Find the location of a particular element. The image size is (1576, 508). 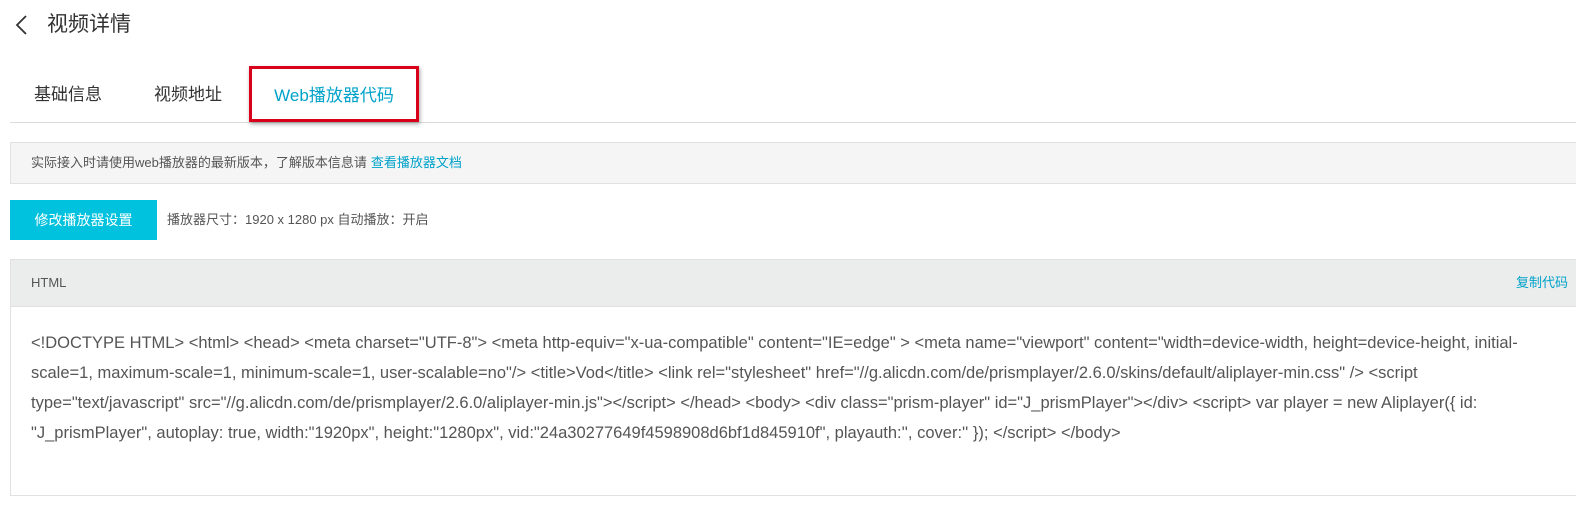

notice-text: 实际接入时请使用web播放器的最新版本，了解版本信息请 is located at coordinates (199, 162).